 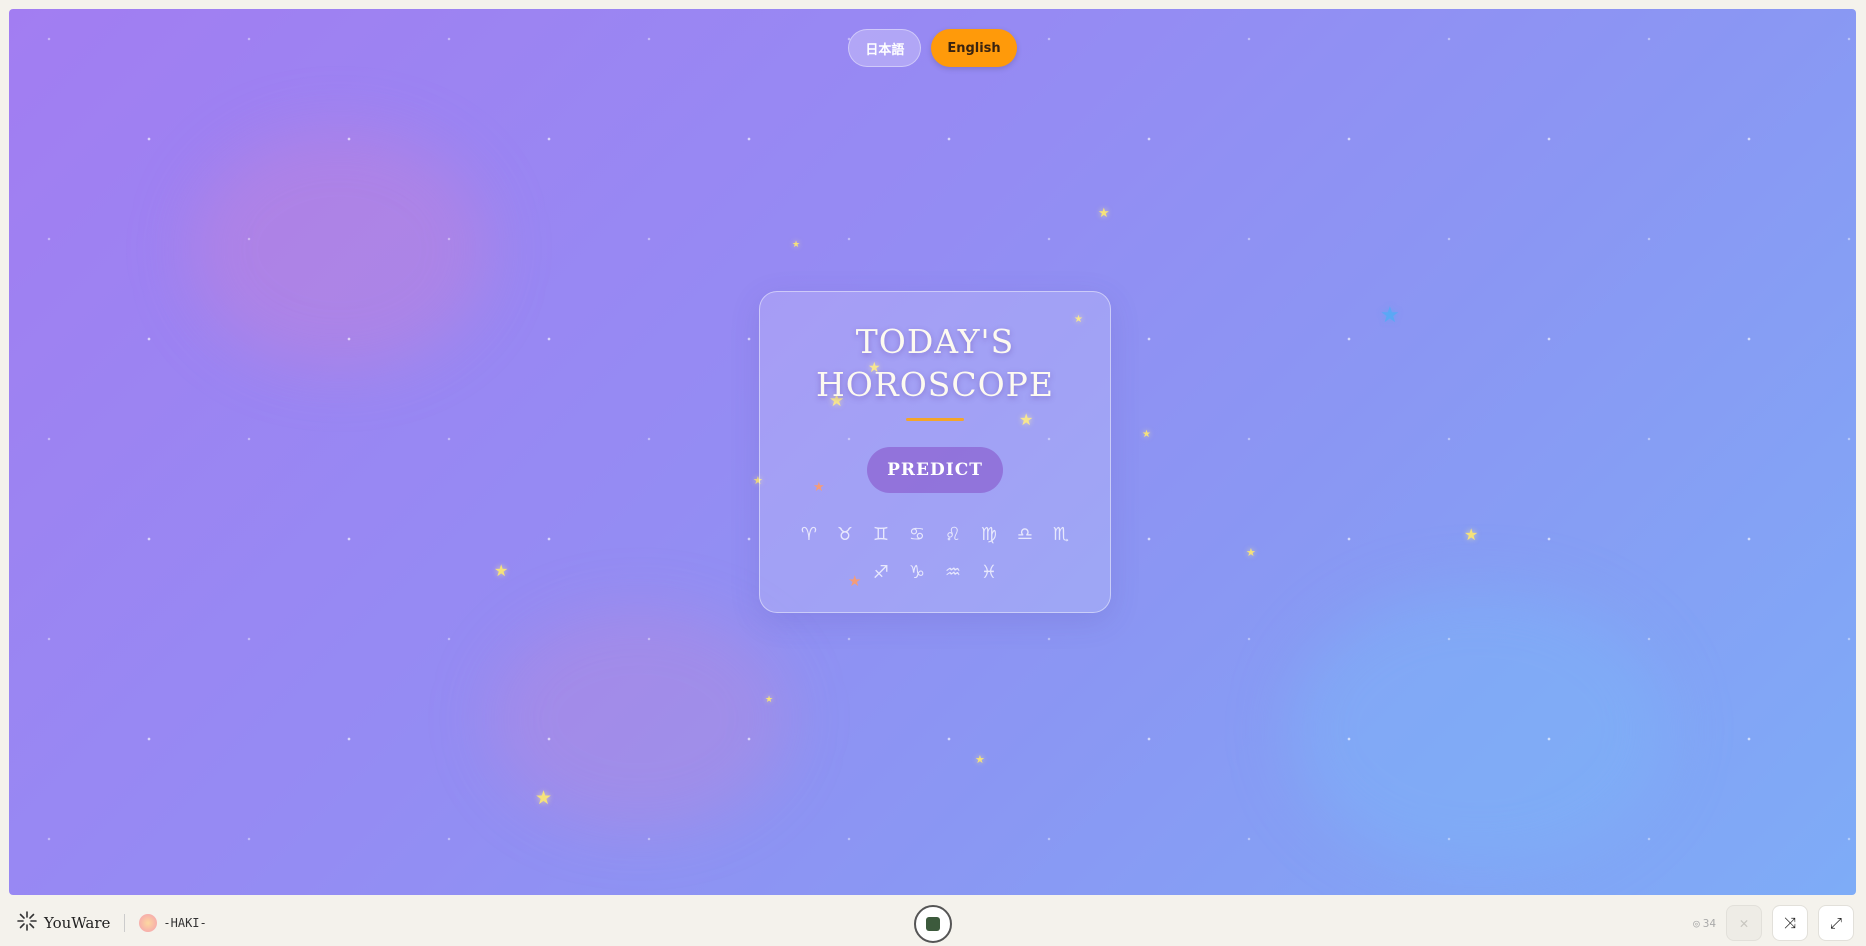 I want to click on toolbar: ◎ 34 ✕ ⤨ ⤢, so click(x=1773, y=923).